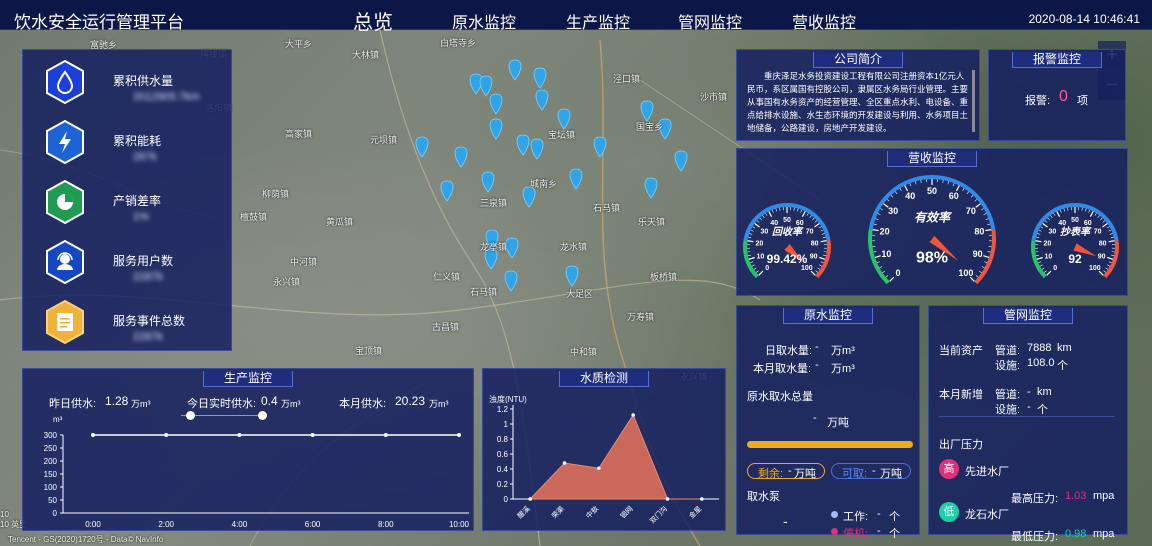 The image size is (1152, 546). I want to click on tab-pipe-network: 管网监控, so click(710, 21).